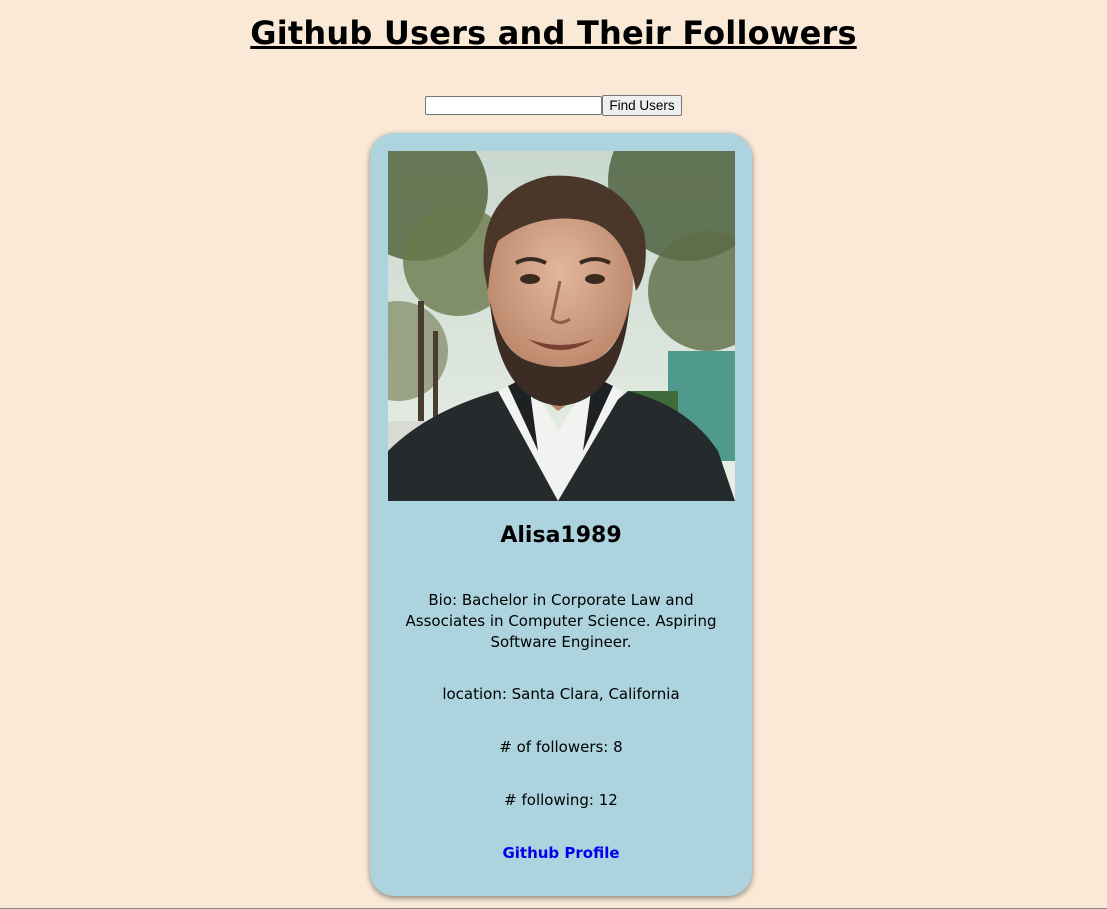 This screenshot has width=1107, height=909. What do you see at coordinates (561, 694) in the screenshot?
I see `user-location: location: Santa Clara, California` at bounding box center [561, 694].